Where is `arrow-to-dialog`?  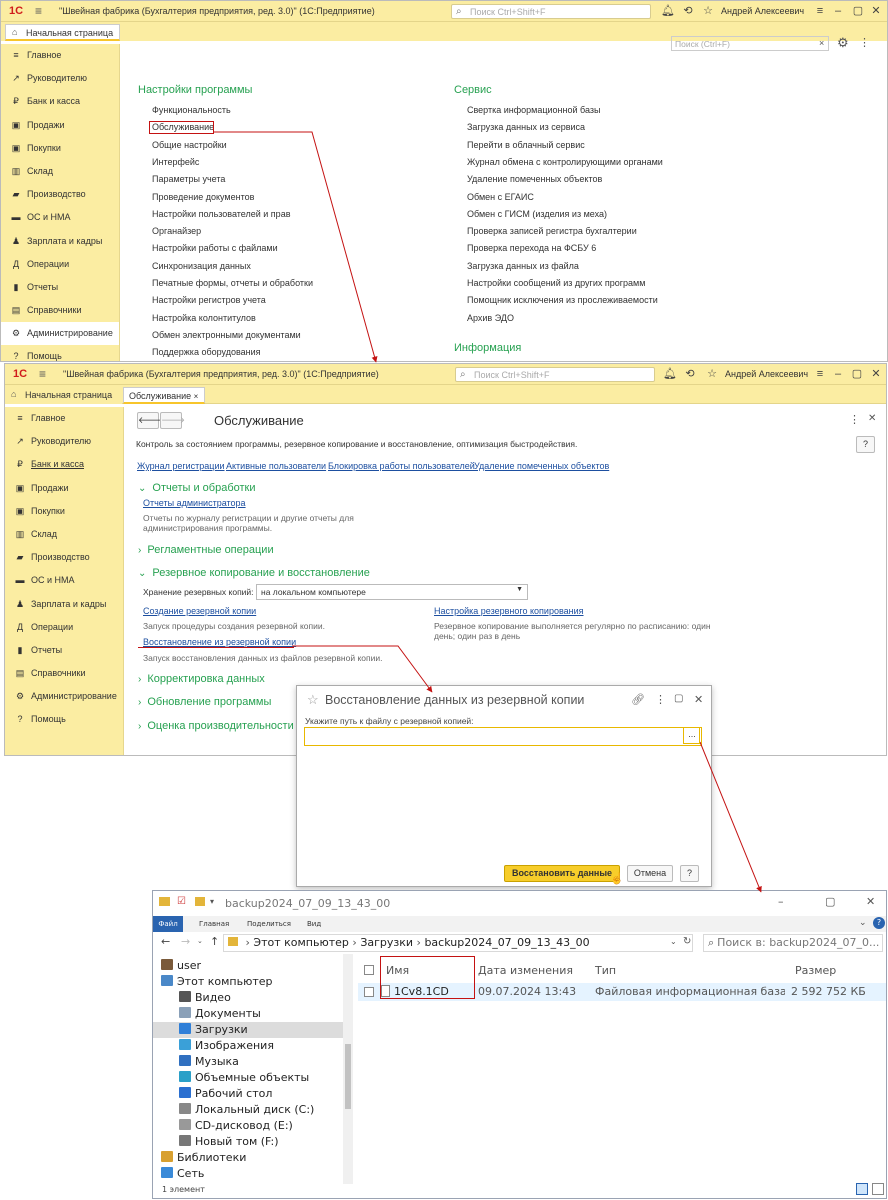 arrow-to-dialog is located at coordinates (362, 669).